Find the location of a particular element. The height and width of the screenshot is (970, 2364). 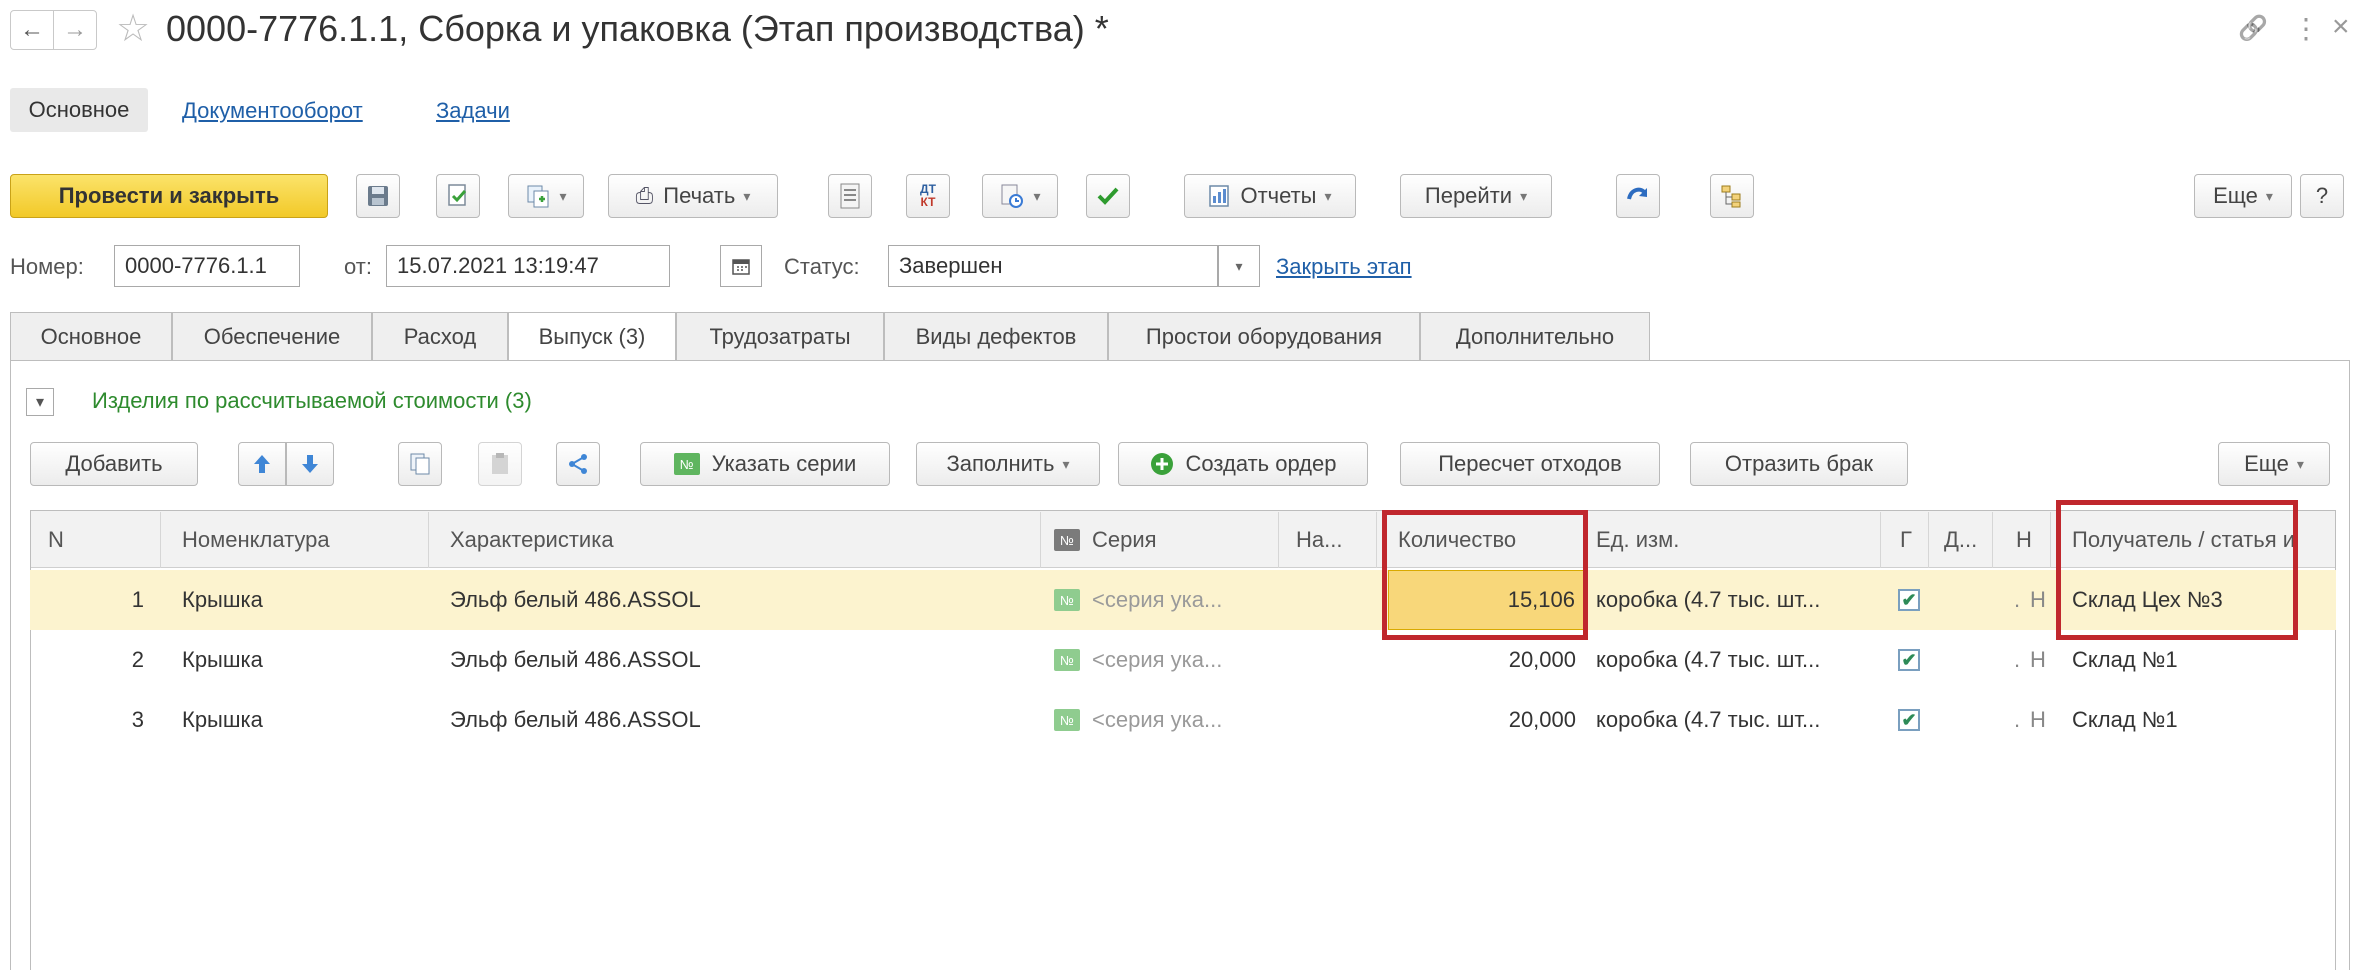

move-down-button is located at coordinates (310, 464).